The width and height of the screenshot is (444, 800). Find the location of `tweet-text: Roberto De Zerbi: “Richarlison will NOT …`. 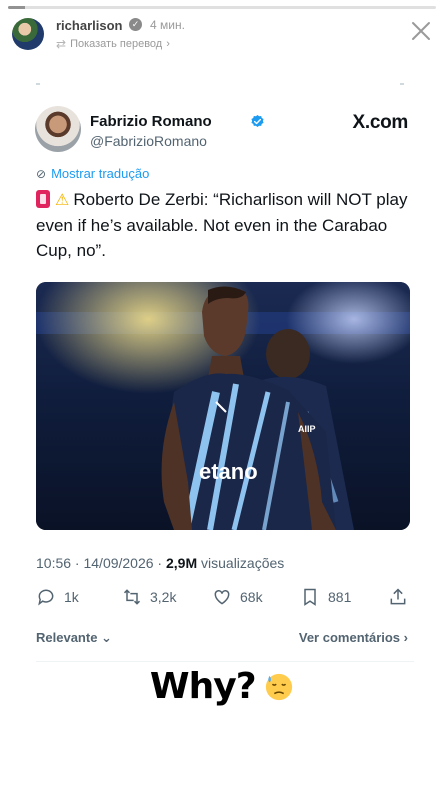

tweet-text: Roberto De Zerbi: “Richarlison will NOT … is located at coordinates (222, 225).